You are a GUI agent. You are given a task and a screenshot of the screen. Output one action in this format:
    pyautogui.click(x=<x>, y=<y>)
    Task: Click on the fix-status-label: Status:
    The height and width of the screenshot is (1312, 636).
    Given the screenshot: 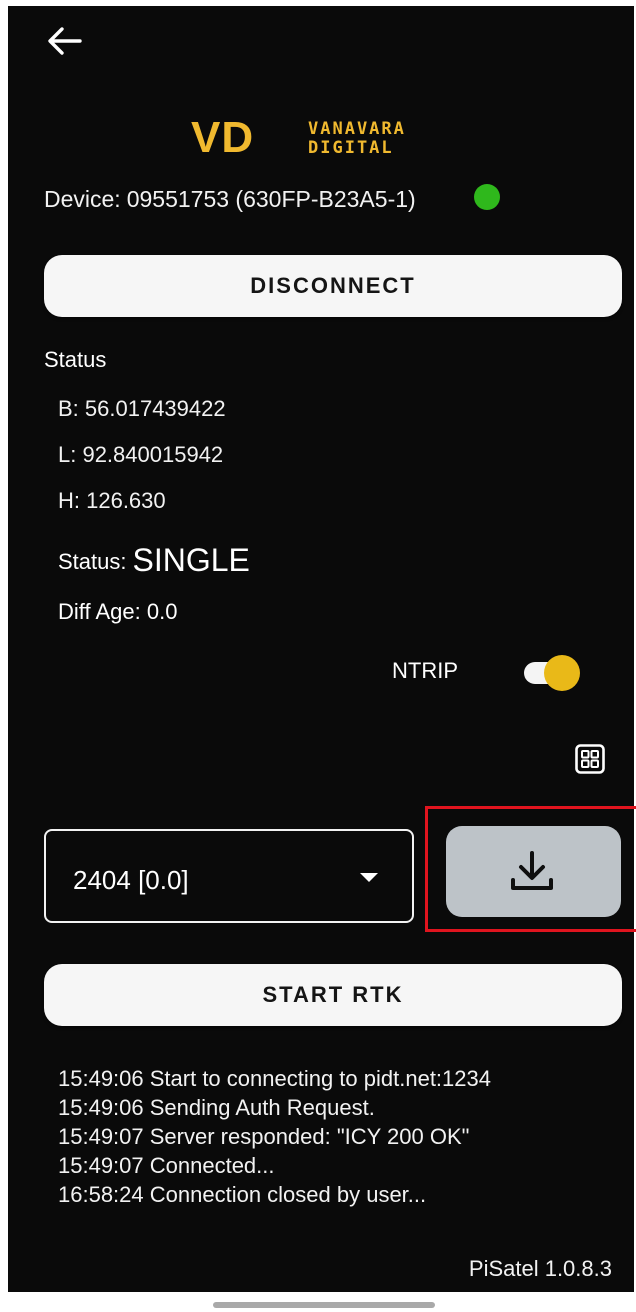 What is the action you would take?
    pyautogui.click(x=92, y=561)
    